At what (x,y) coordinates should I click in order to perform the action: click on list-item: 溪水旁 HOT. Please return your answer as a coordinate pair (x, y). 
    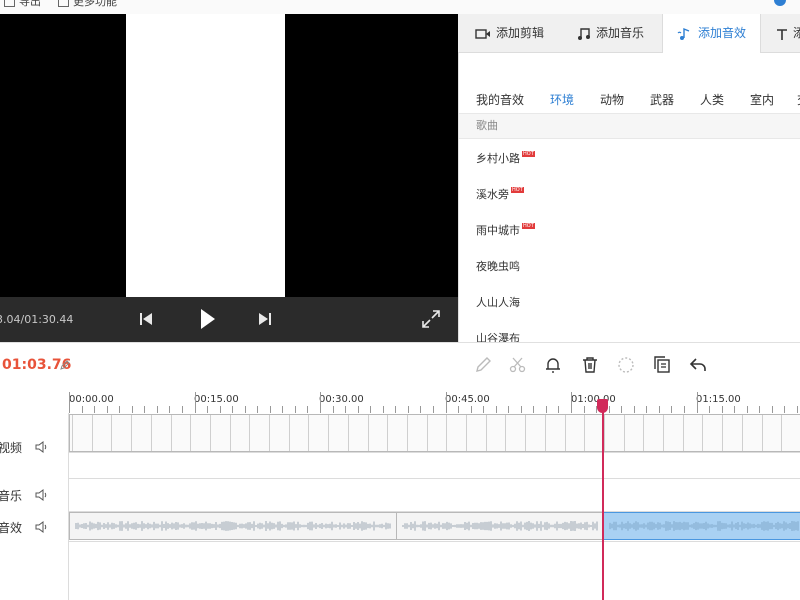
    Looking at the image, I should click on (500, 194).